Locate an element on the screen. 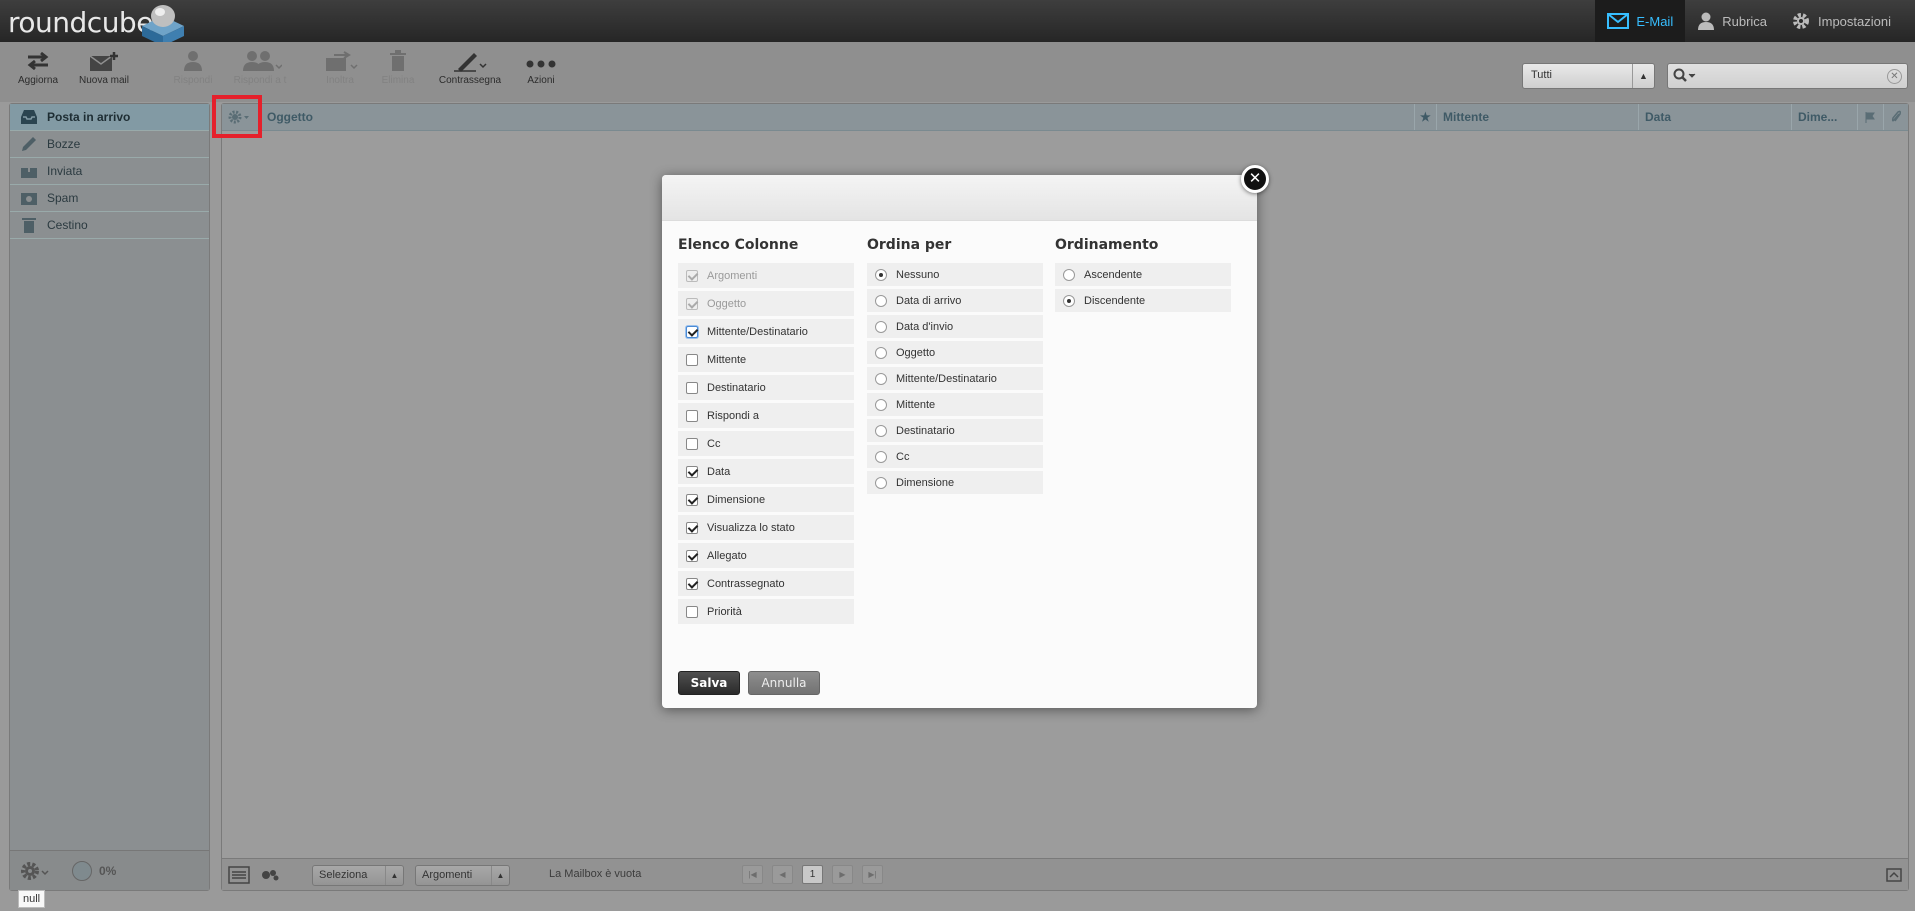 This screenshot has width=1915, height=911. column-option: Mittente/Destinatario is located at coordinates (766, 331).